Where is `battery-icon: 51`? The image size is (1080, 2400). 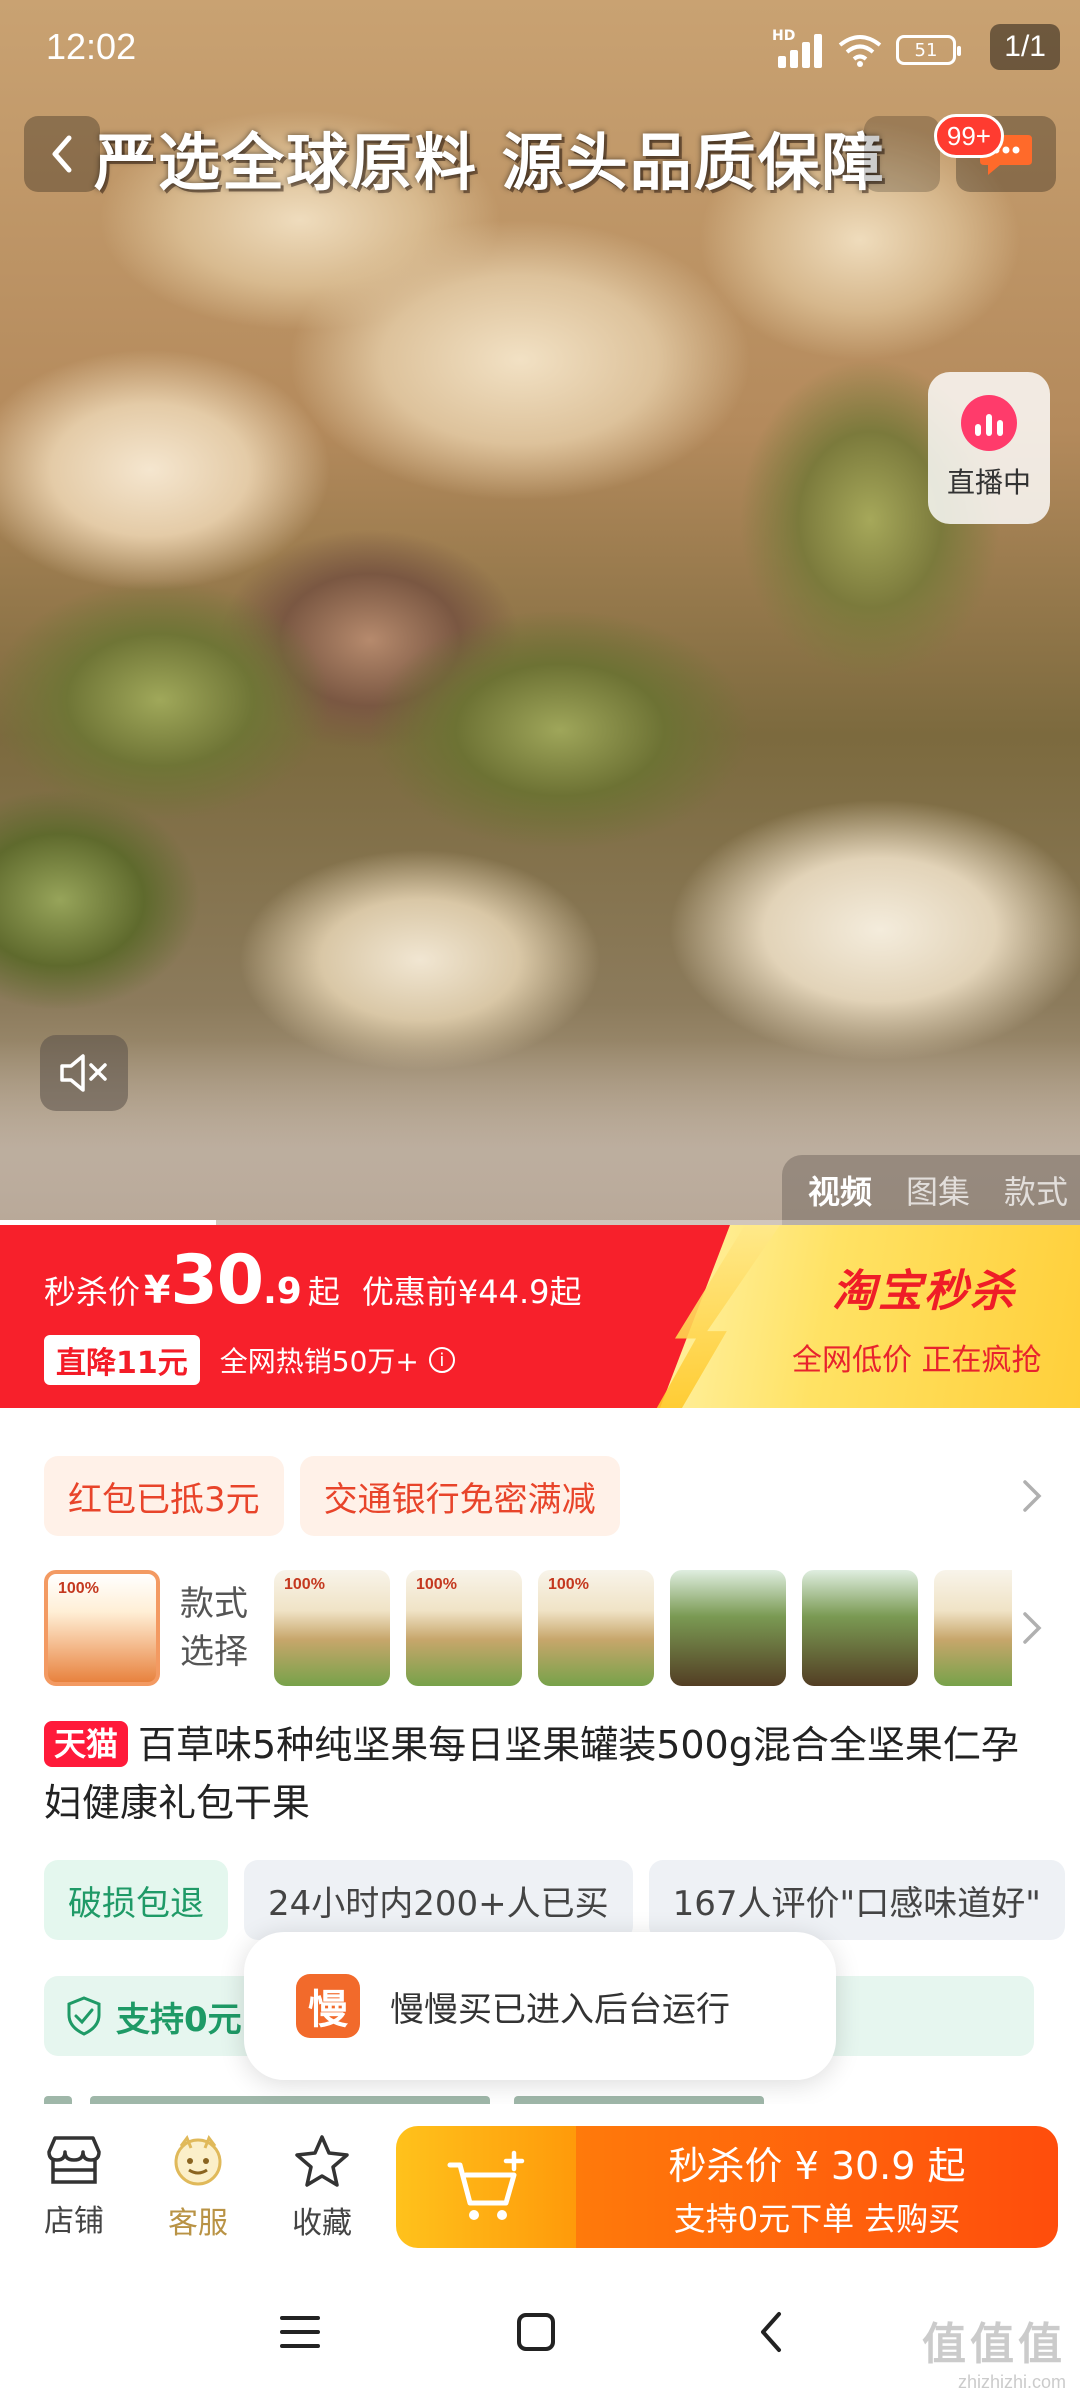 battery-icon: 51 is located at coordinates (928, 50).